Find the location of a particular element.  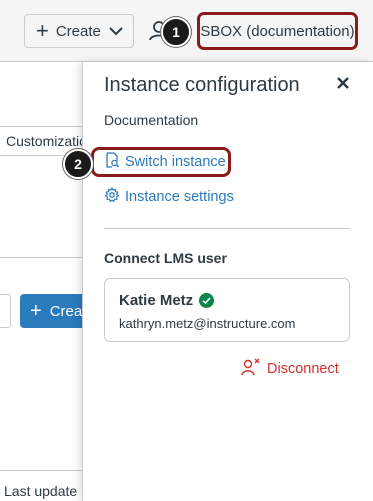

search-input is located at coordinates (5, 311).